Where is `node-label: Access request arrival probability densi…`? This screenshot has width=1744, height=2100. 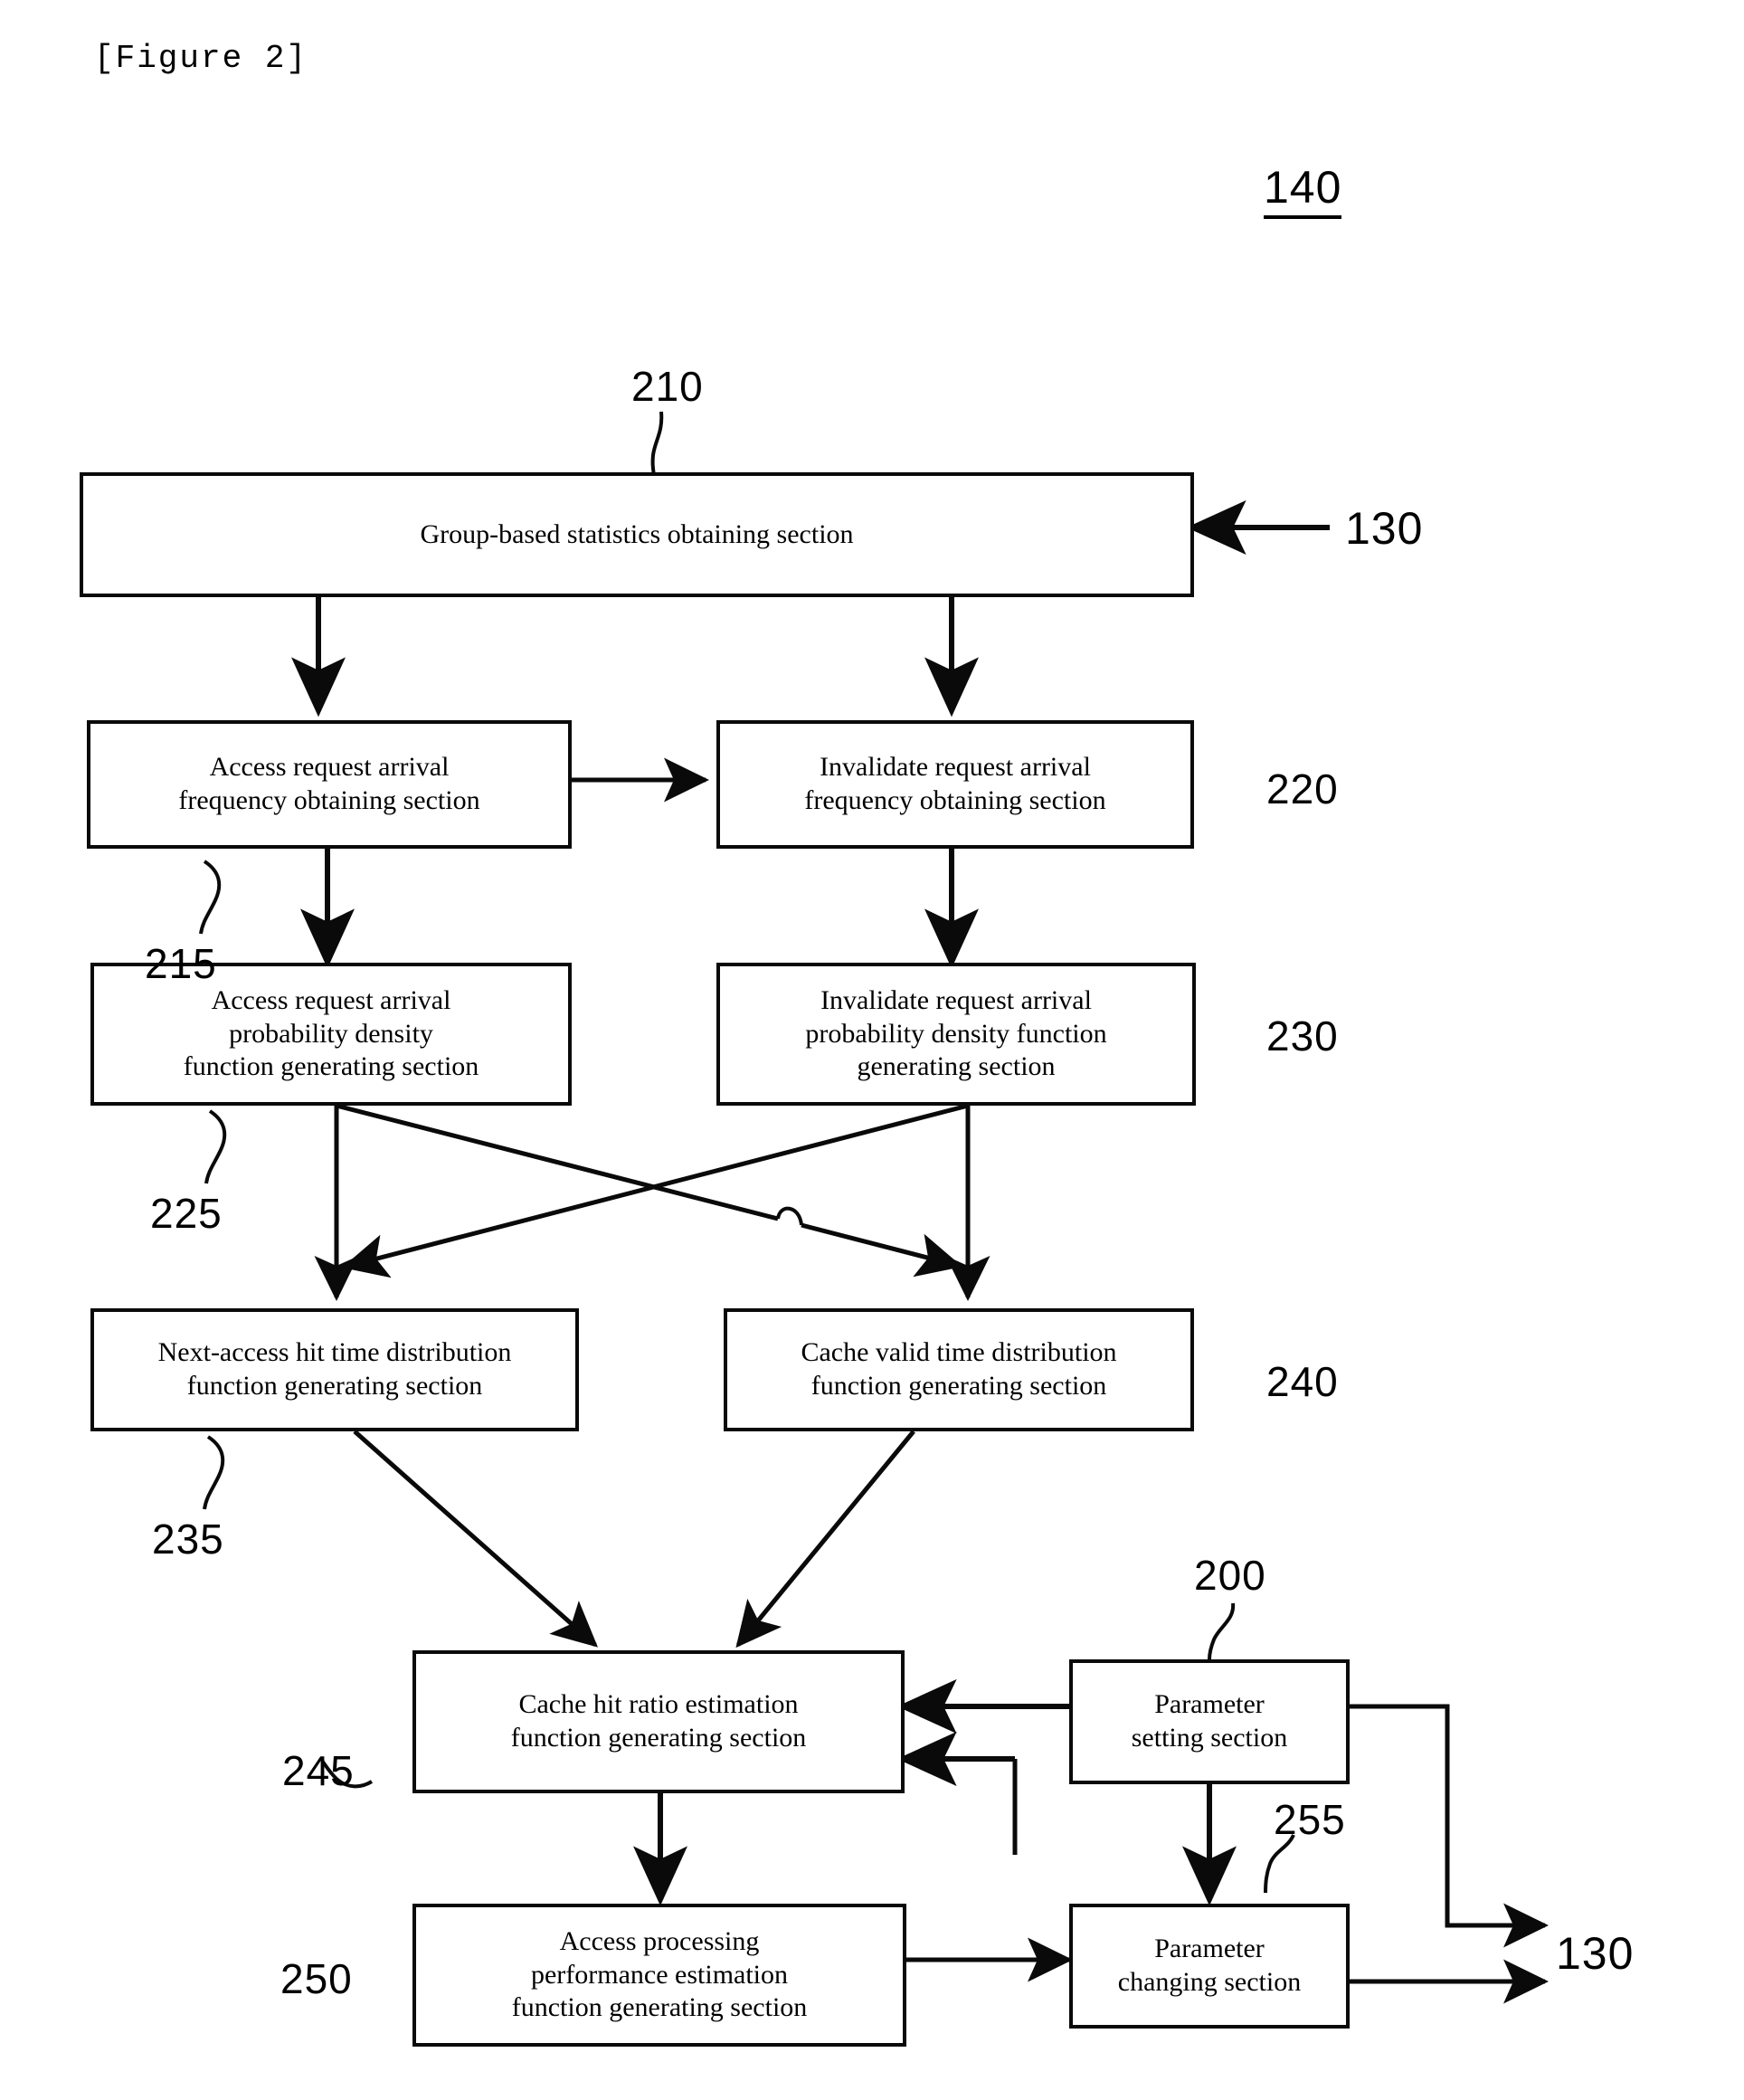
node-label: Access request arrival probability densi… is located at coordinates (331, 1033).